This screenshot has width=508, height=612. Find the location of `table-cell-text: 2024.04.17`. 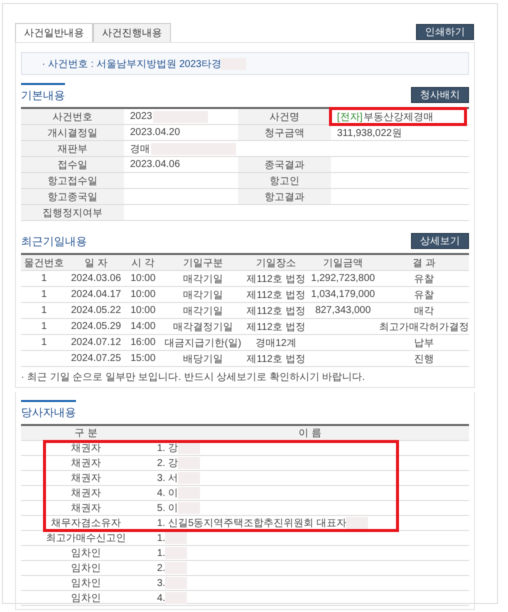

table-cell-text: 2024.04.17 is located at coordinates (96, 295).